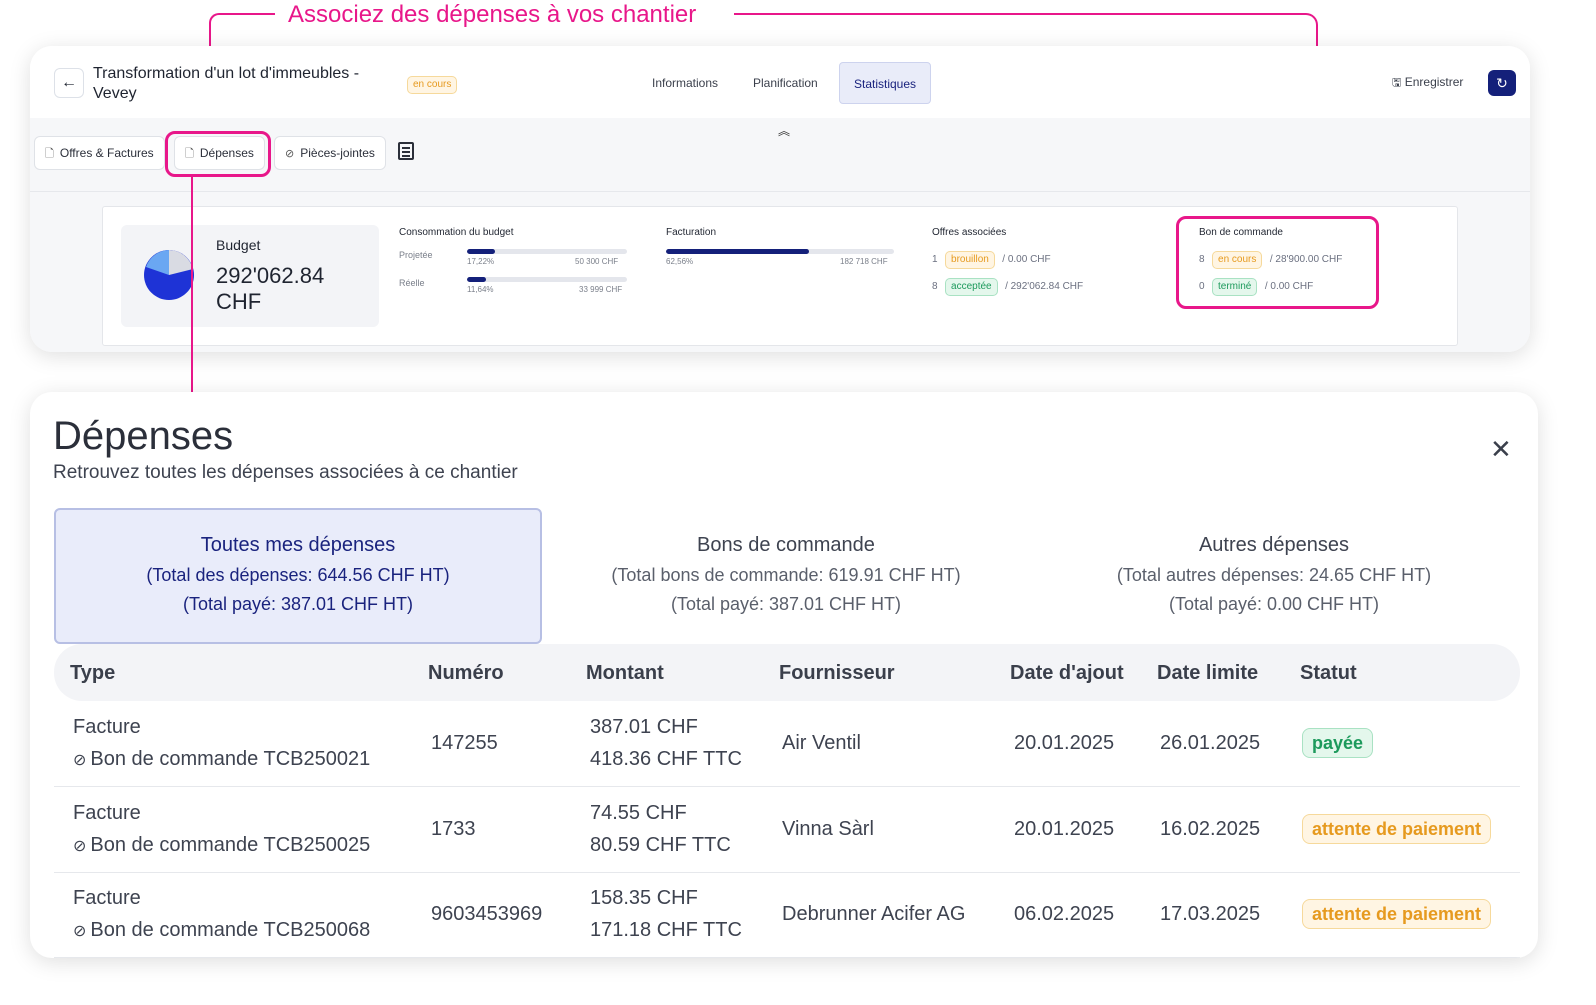 The image size is (1596, 1005). I want to click on row-linked-order: ⊘ Bon de commande TCB250025, so click(221, 846).